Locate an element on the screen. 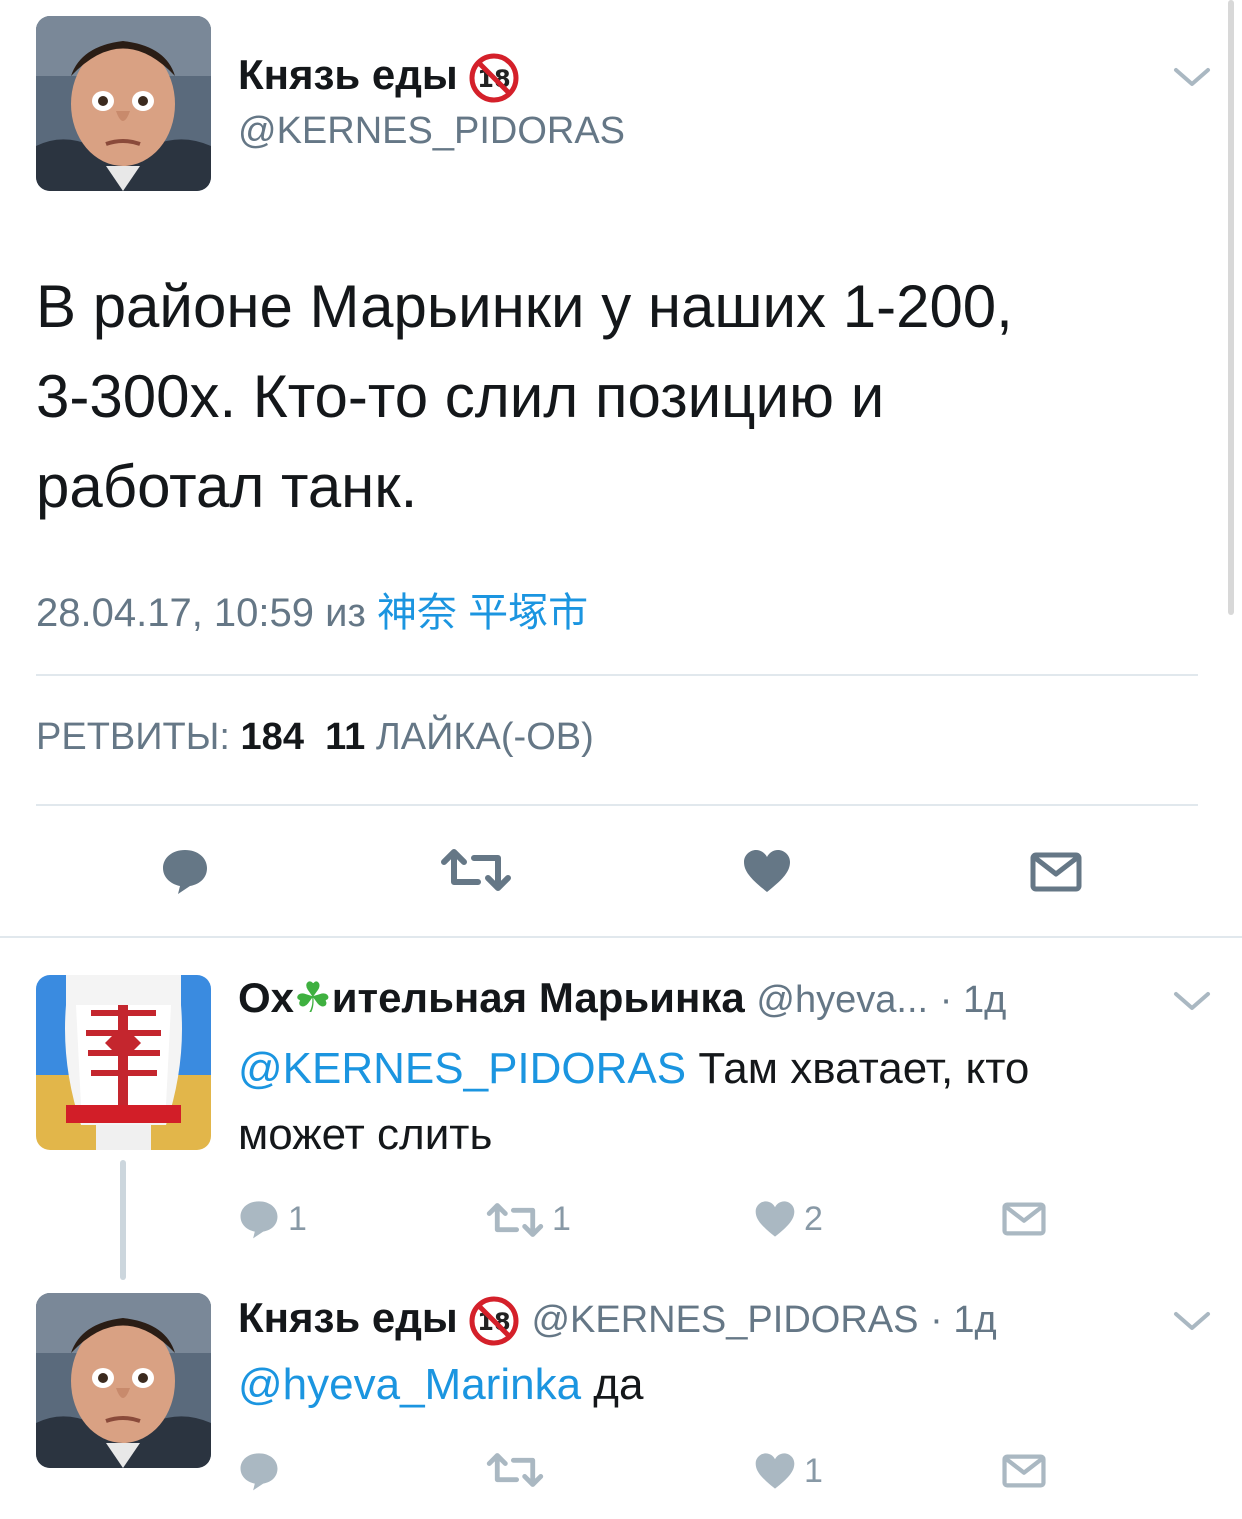 This screenshot has width=1242, height=1519. reply-1-author-name-start: Ох is located at coordinates (266, 997).